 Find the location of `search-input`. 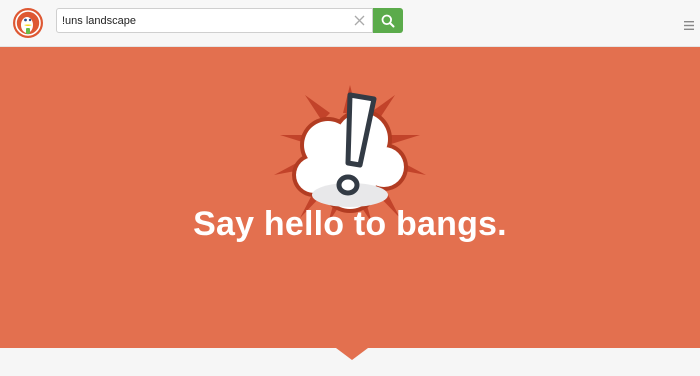

search-input is located at coordinates (204, 20).